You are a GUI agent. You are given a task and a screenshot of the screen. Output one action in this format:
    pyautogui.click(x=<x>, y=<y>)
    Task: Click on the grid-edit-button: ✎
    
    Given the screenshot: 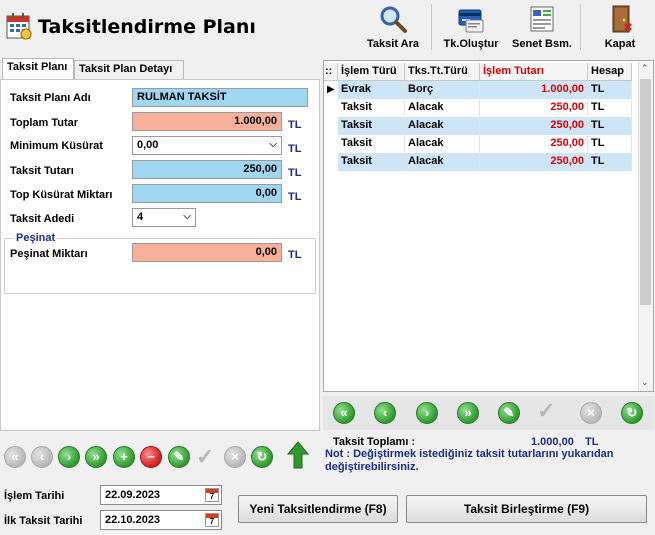 What is the action you would take?
    pyautogui.click(x=509, y=413)
    